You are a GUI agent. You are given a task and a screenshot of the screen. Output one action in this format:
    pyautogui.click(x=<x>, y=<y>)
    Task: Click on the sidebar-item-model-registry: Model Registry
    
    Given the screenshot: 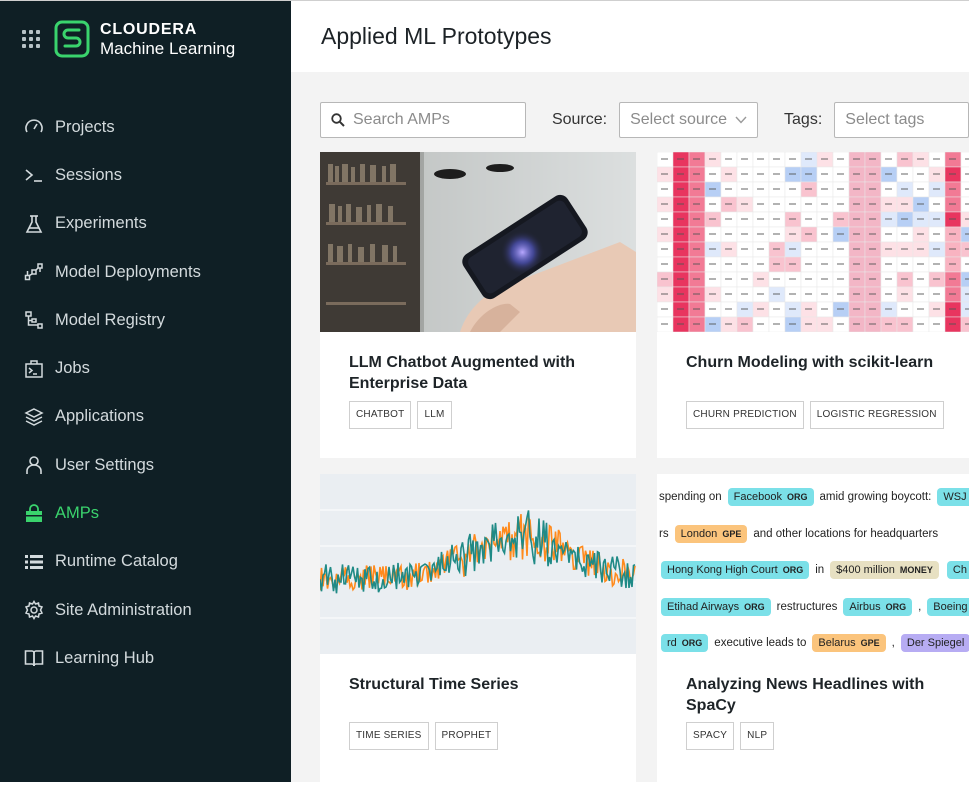 What is the action you would take?
    pyautogui.click(x=145, y=320)
    